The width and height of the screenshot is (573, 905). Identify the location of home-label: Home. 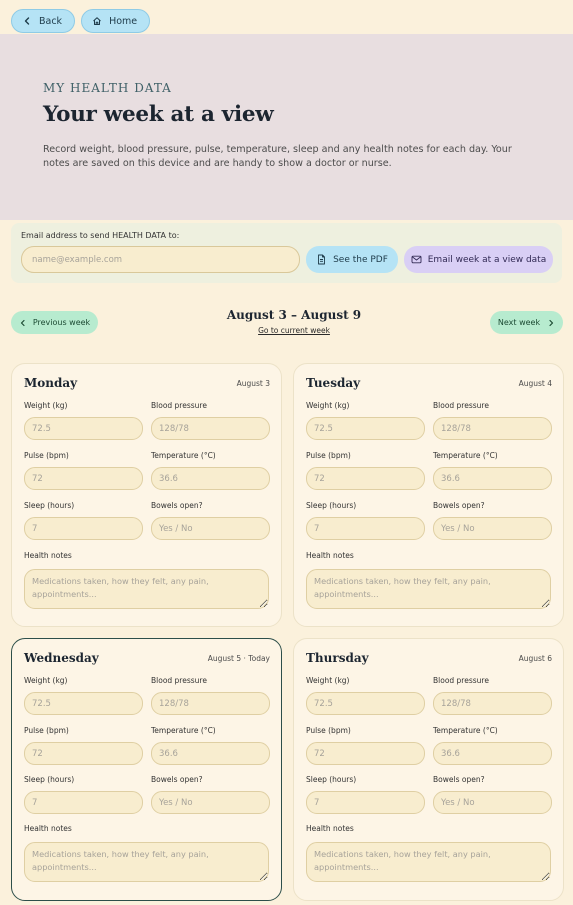
(123, 21).